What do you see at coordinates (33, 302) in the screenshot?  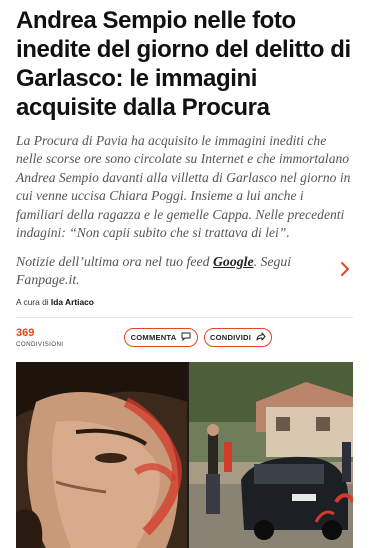 I see `byline-prefix: A cura di` at bounding box center [33, 302].